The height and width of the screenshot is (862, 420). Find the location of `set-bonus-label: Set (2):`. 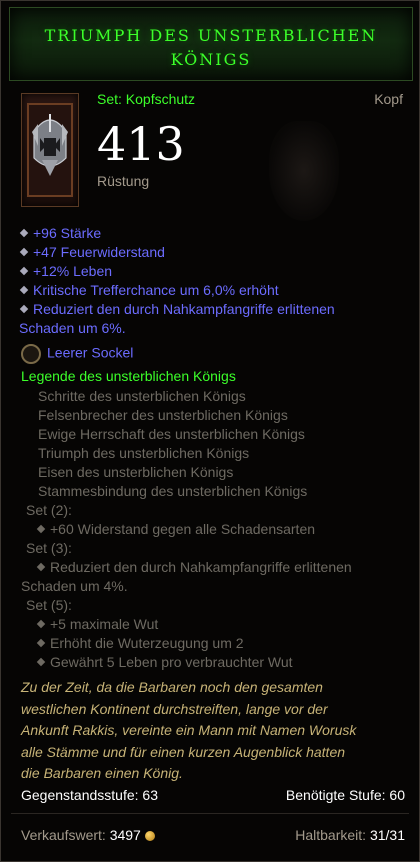

set-bonus-label: Set (2): is located at coordinates (49, 510).